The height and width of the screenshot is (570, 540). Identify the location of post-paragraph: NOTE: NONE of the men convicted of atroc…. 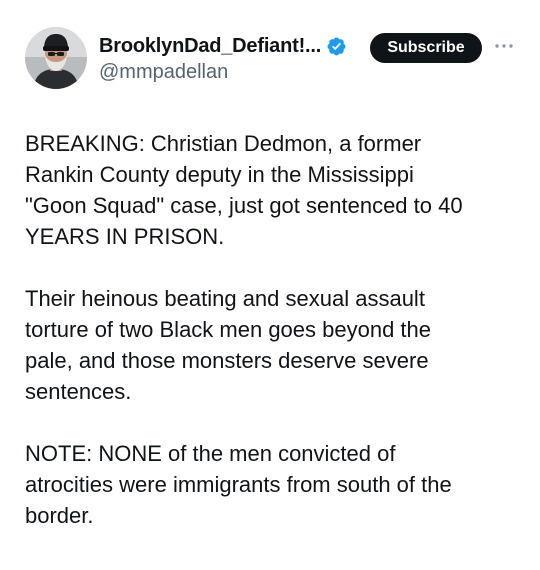
(238, 484).